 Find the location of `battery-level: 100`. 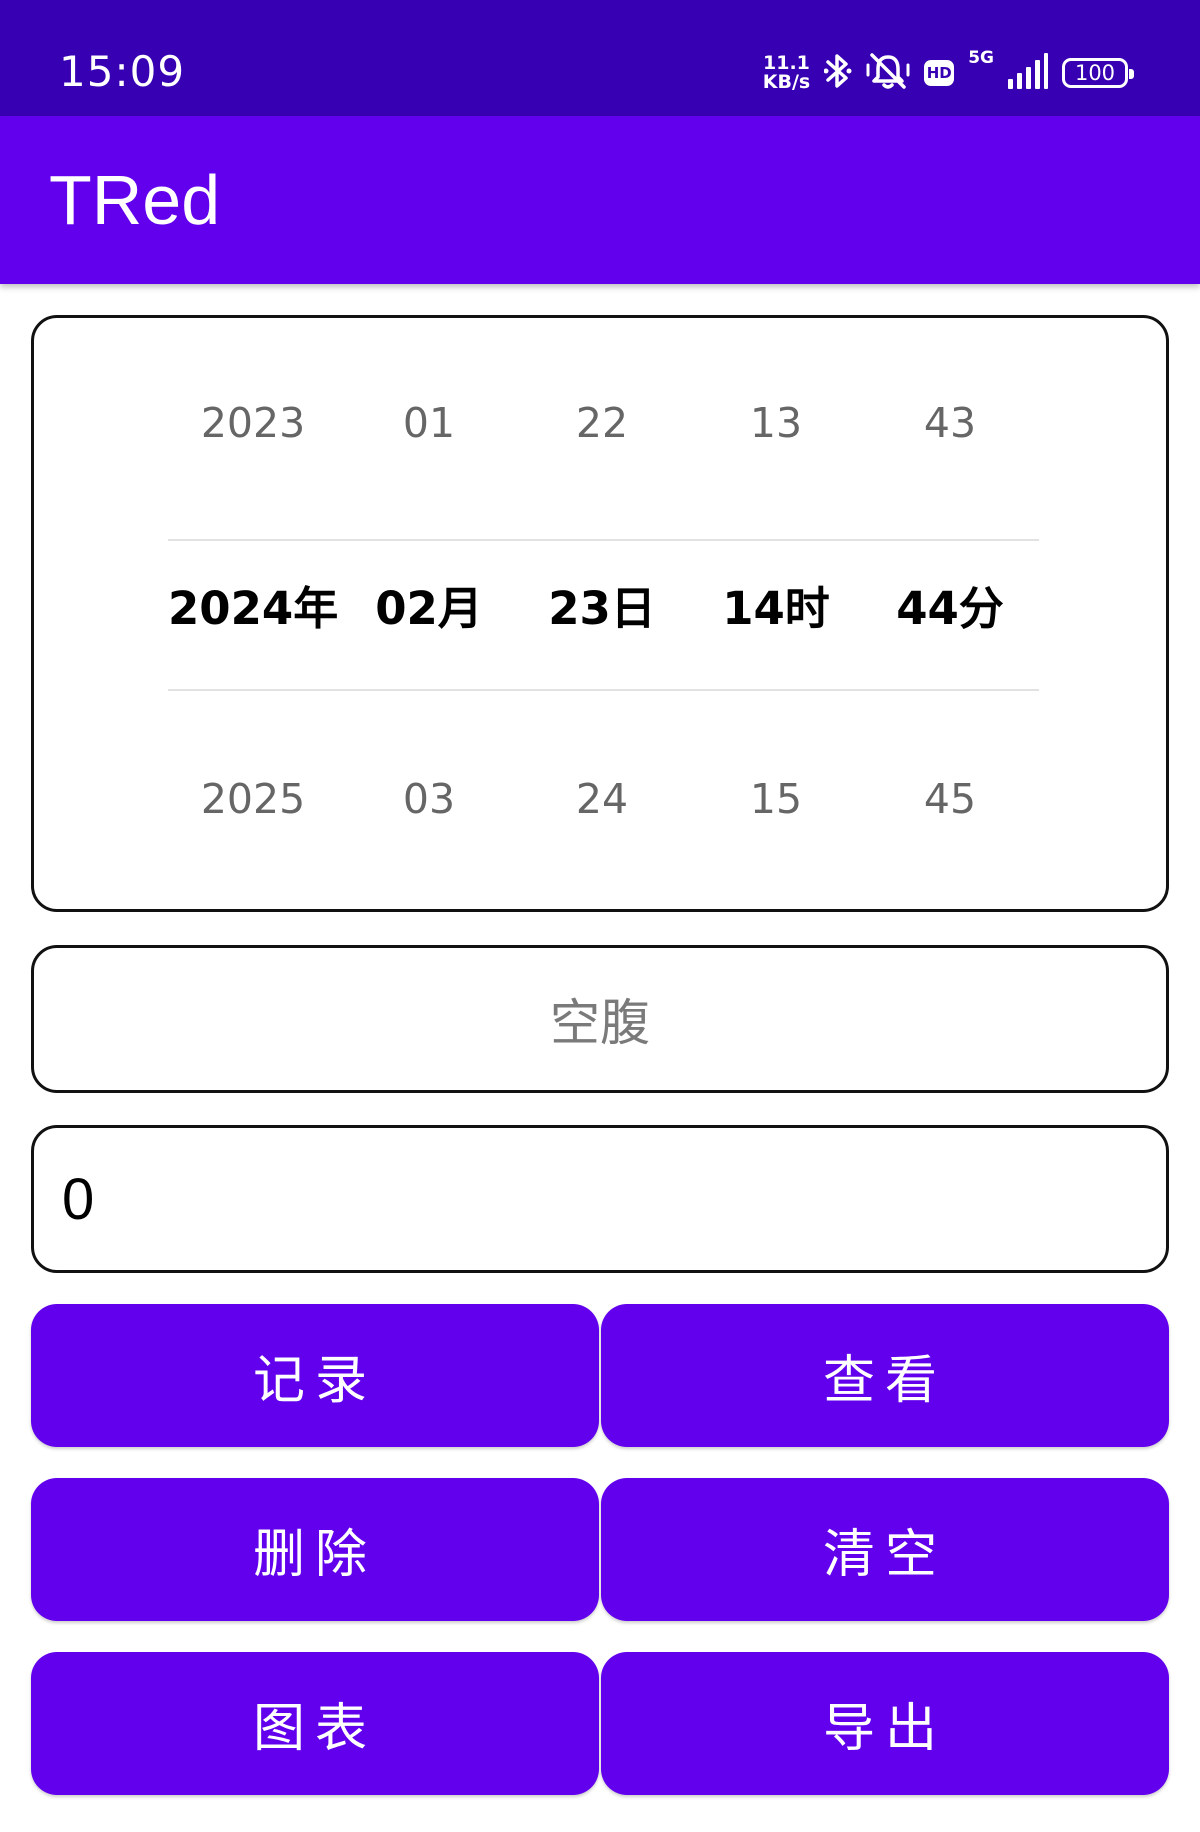

battery-level: 100 is located at coordinates (1095, 72).